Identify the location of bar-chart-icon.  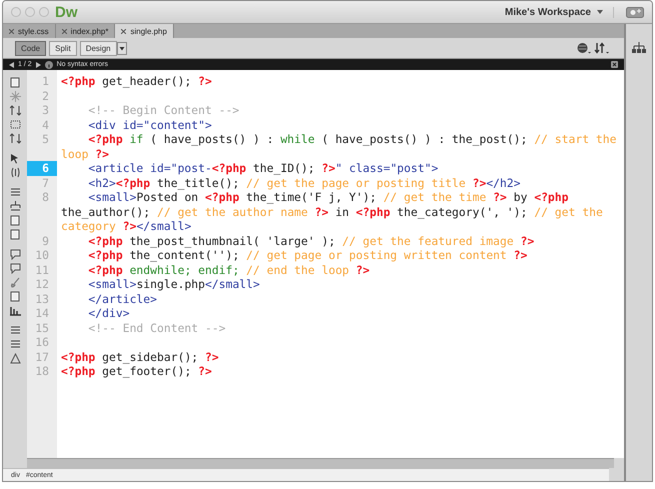
(15, 310).